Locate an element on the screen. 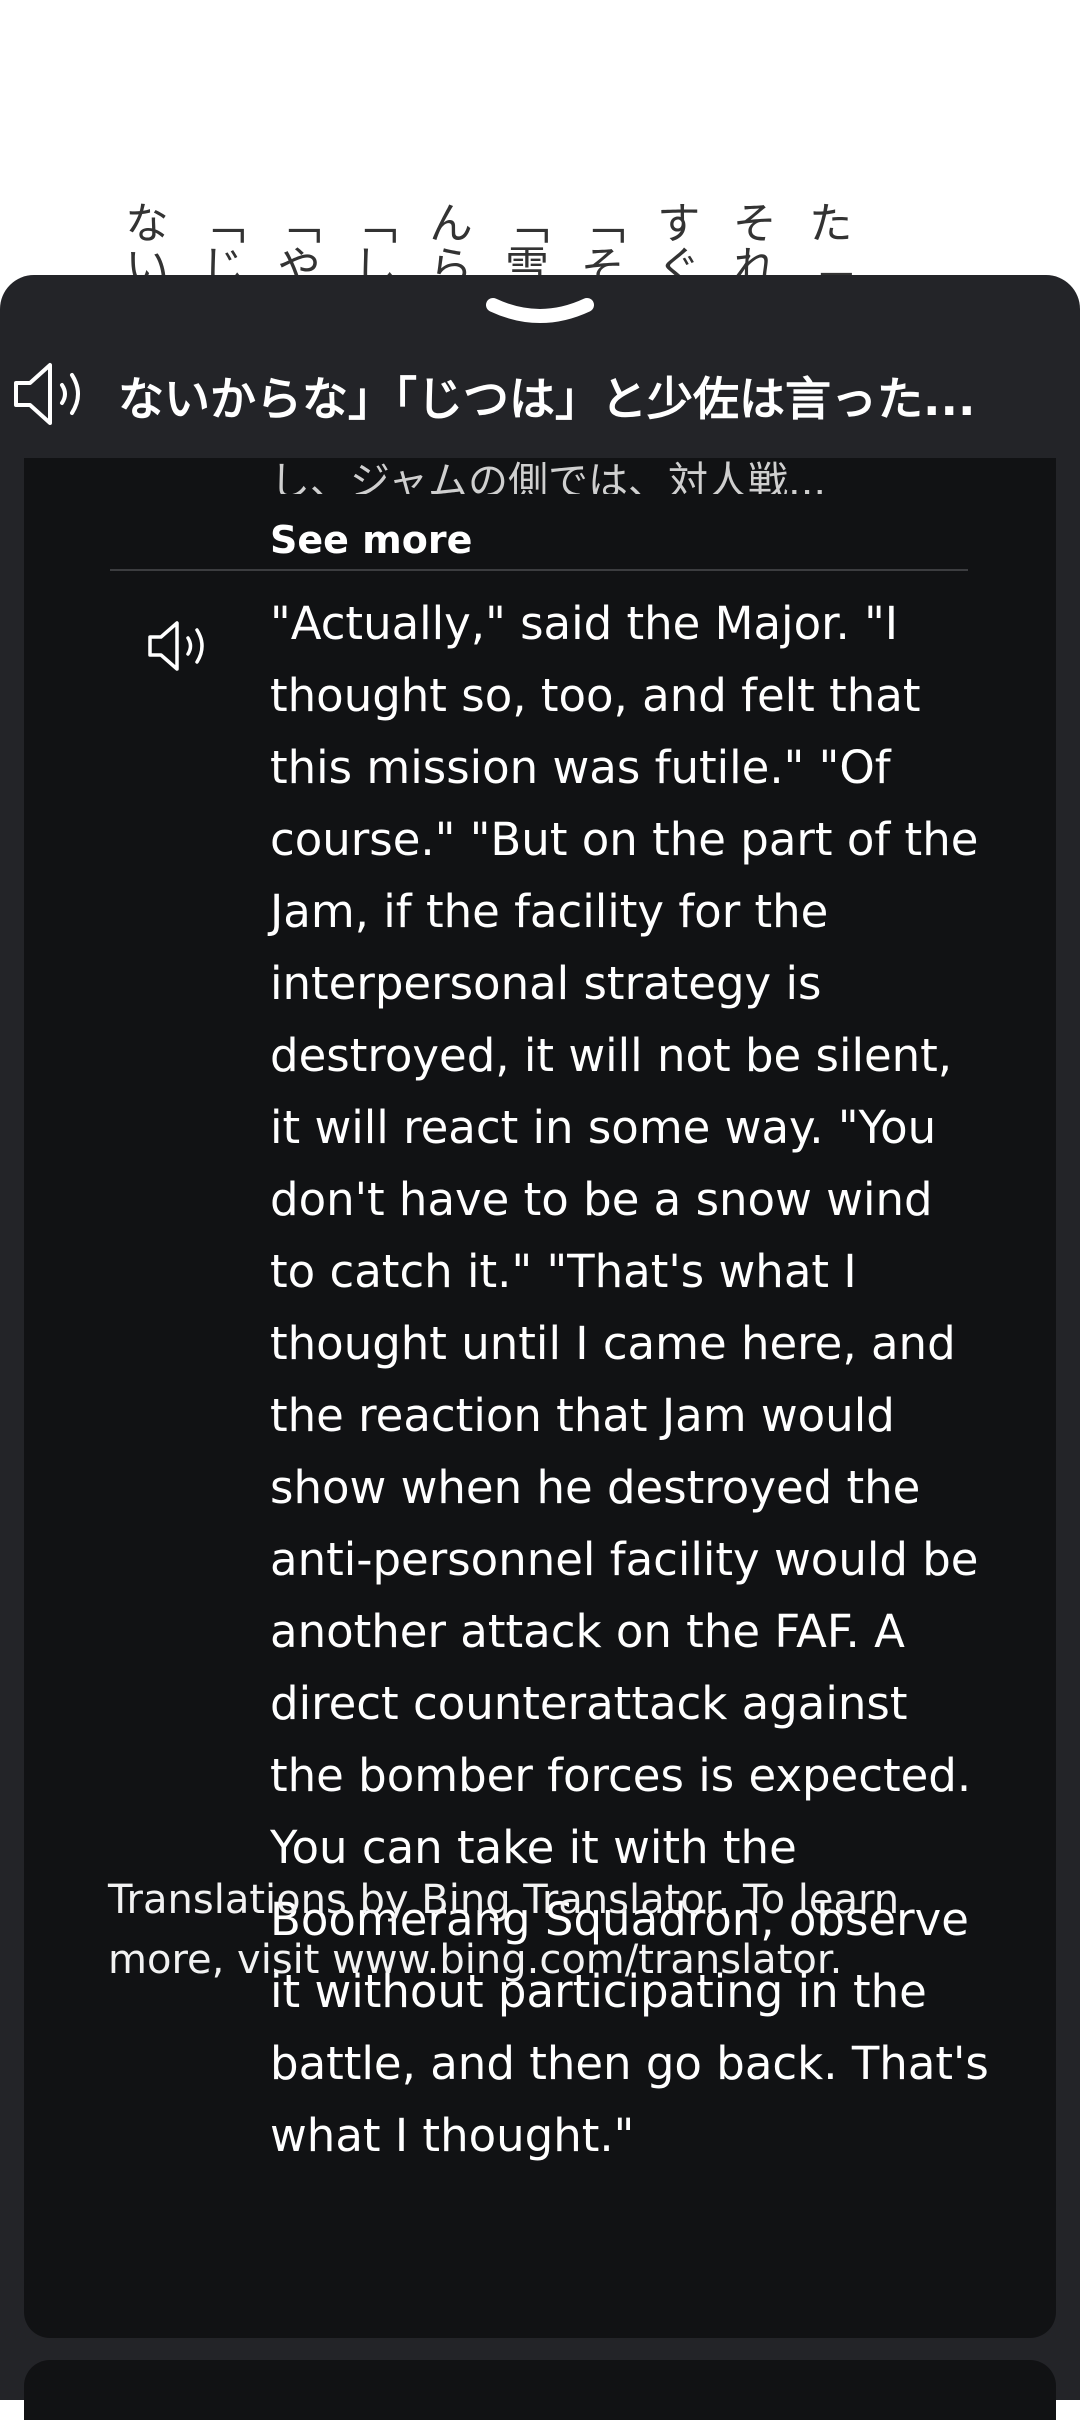 The image size is (1080, 2420). divider is located at coordinates (539, 570).